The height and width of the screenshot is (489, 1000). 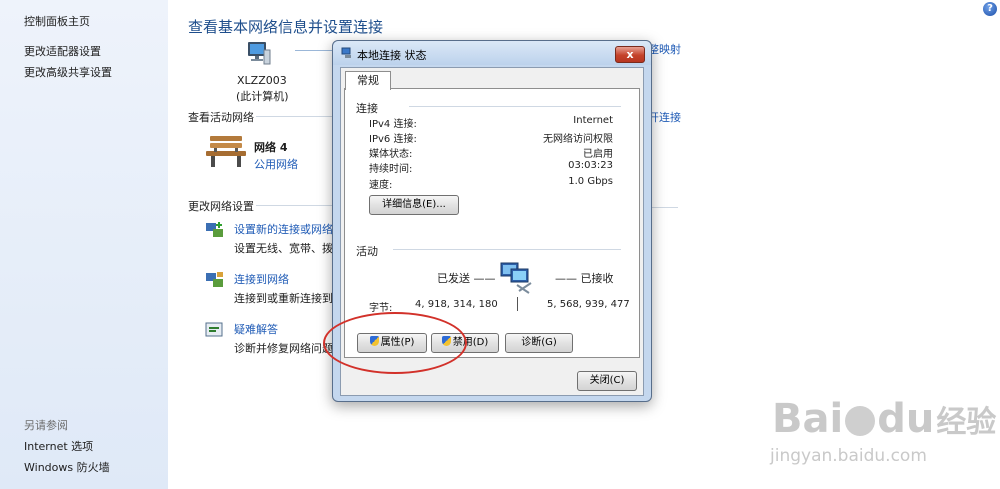 What do you see at coordinates (283, 229) in the screenshot?
I see `setup-new-connection-link: 设置新的连接或网络` at bounding box center [283, 229].